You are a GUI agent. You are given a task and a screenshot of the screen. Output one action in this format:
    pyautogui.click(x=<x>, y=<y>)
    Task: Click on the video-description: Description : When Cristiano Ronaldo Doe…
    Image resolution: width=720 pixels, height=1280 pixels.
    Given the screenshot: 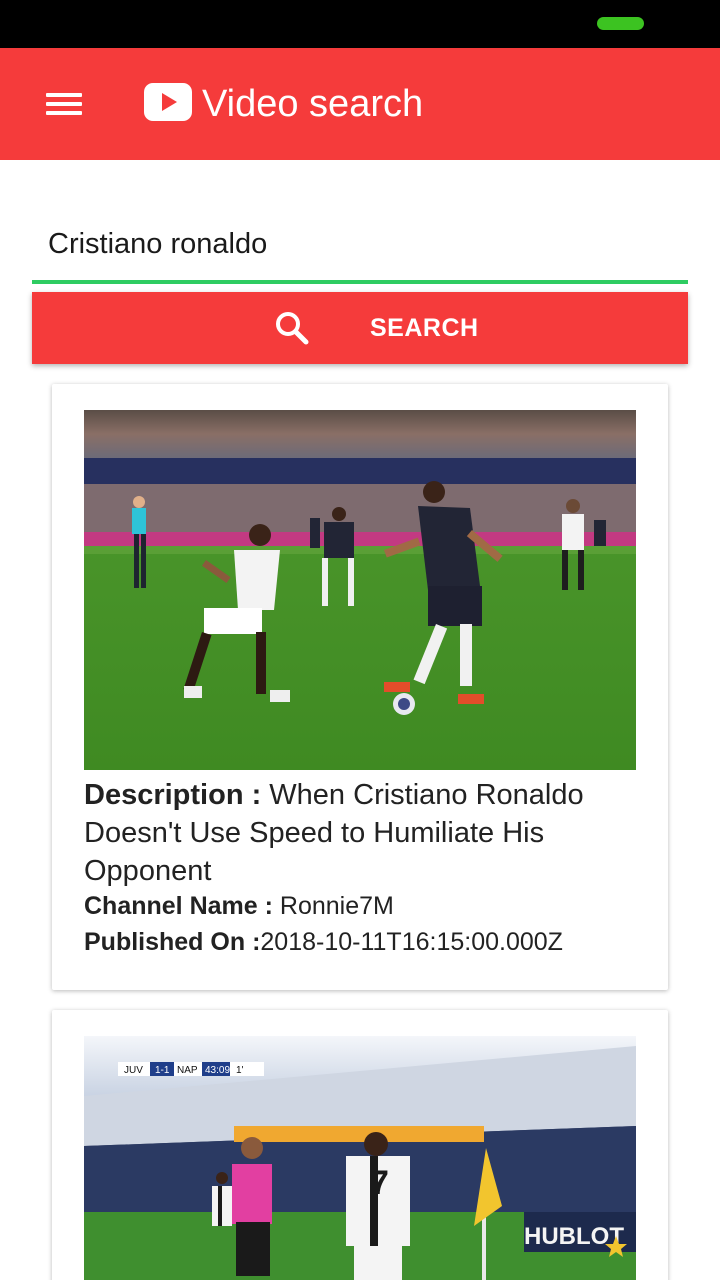 What is the action you would take?
    pyautogui.click(x=360, y=833)
    